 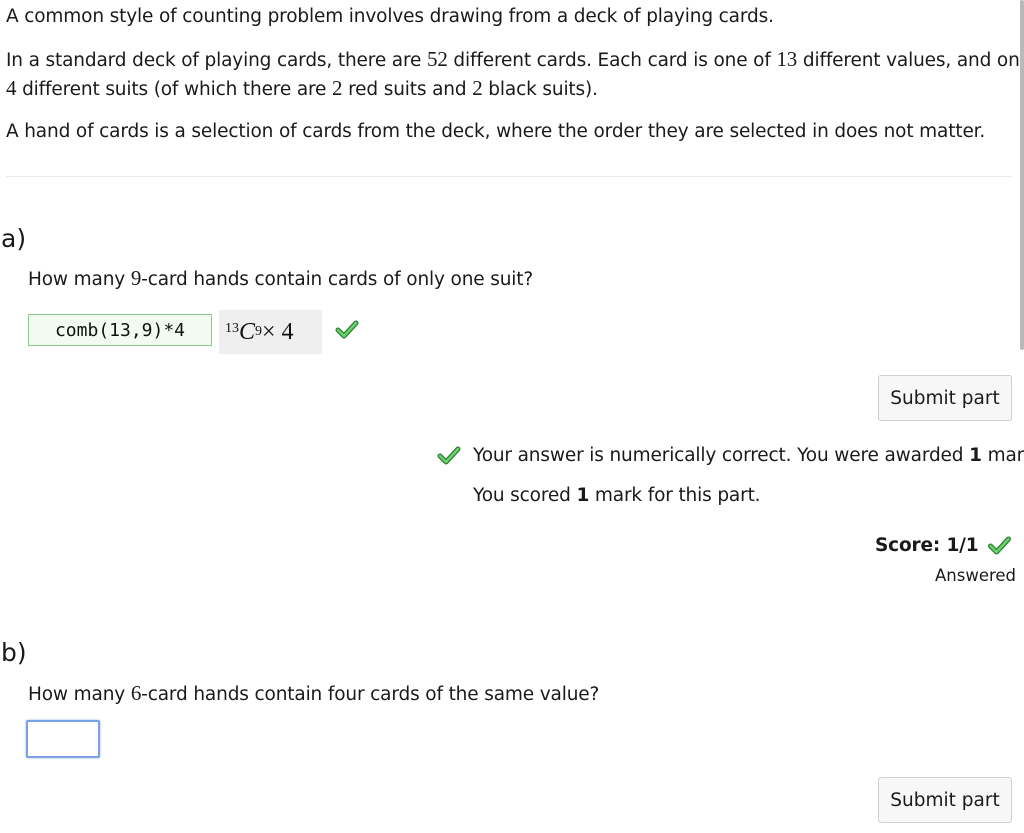 I want to click on part-b-label: b), so click(x=14, y=652).